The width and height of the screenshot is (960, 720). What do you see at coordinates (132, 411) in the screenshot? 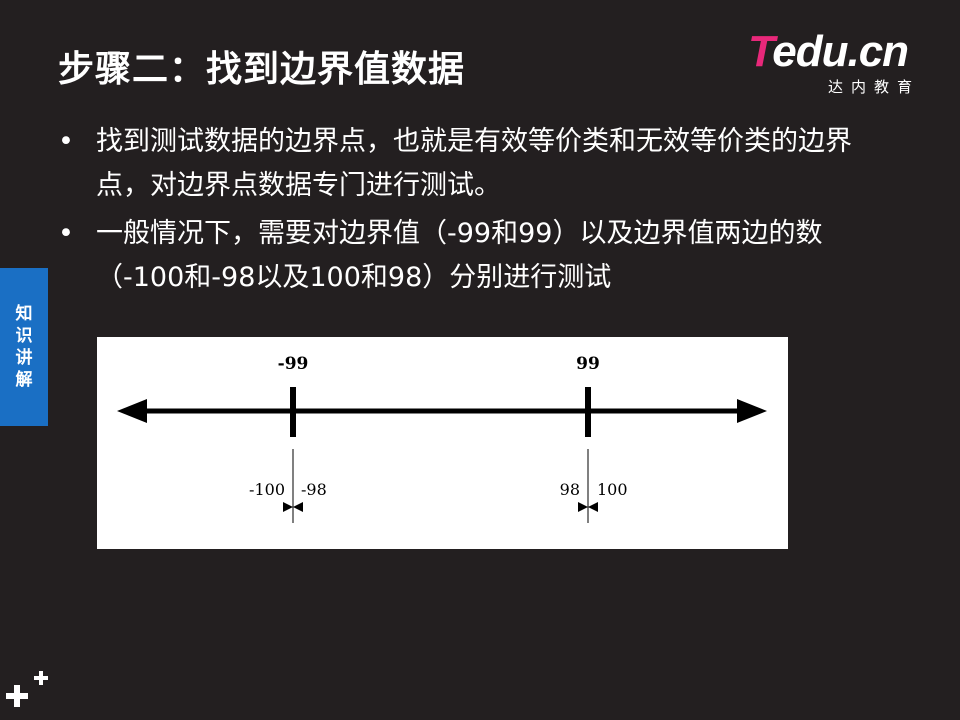
I see `left-arrowhead` at bounding box center [132, 411].